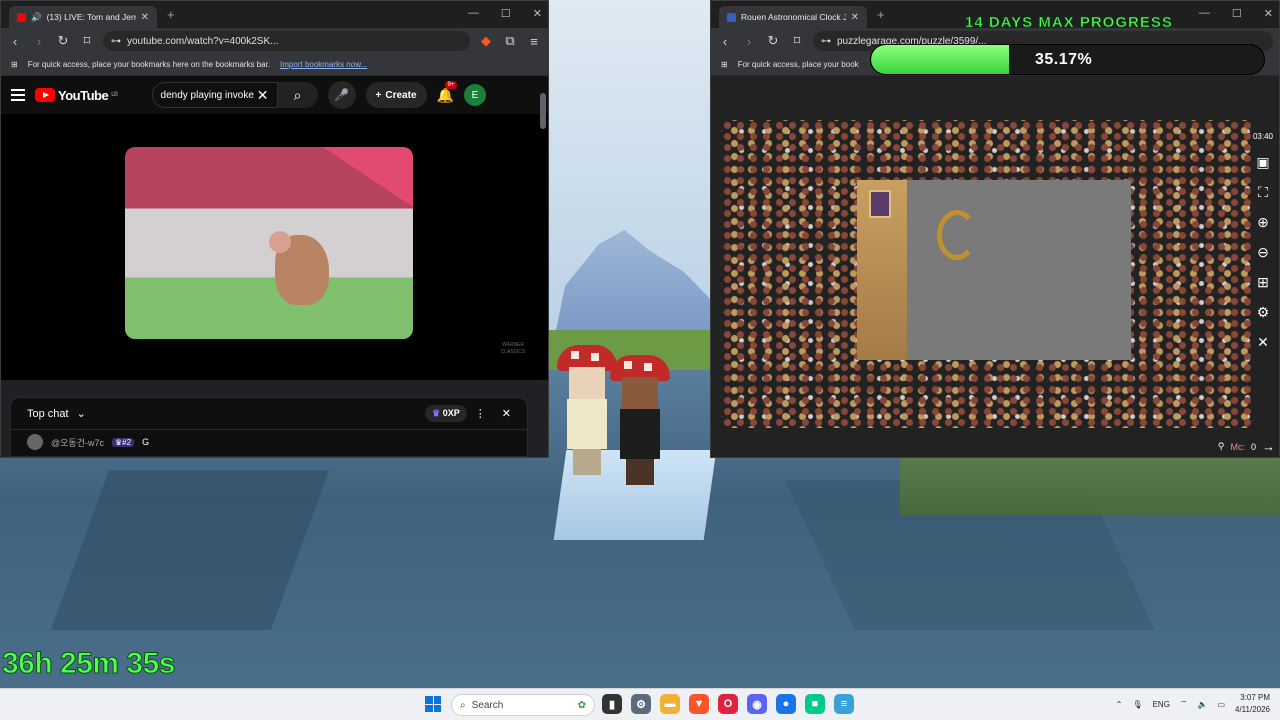 The height and width of the screenshot is (720, 1280). Describe the element at coordinates (1263, 342) in the screenshot. I see `close-icon: ✕` at that location.